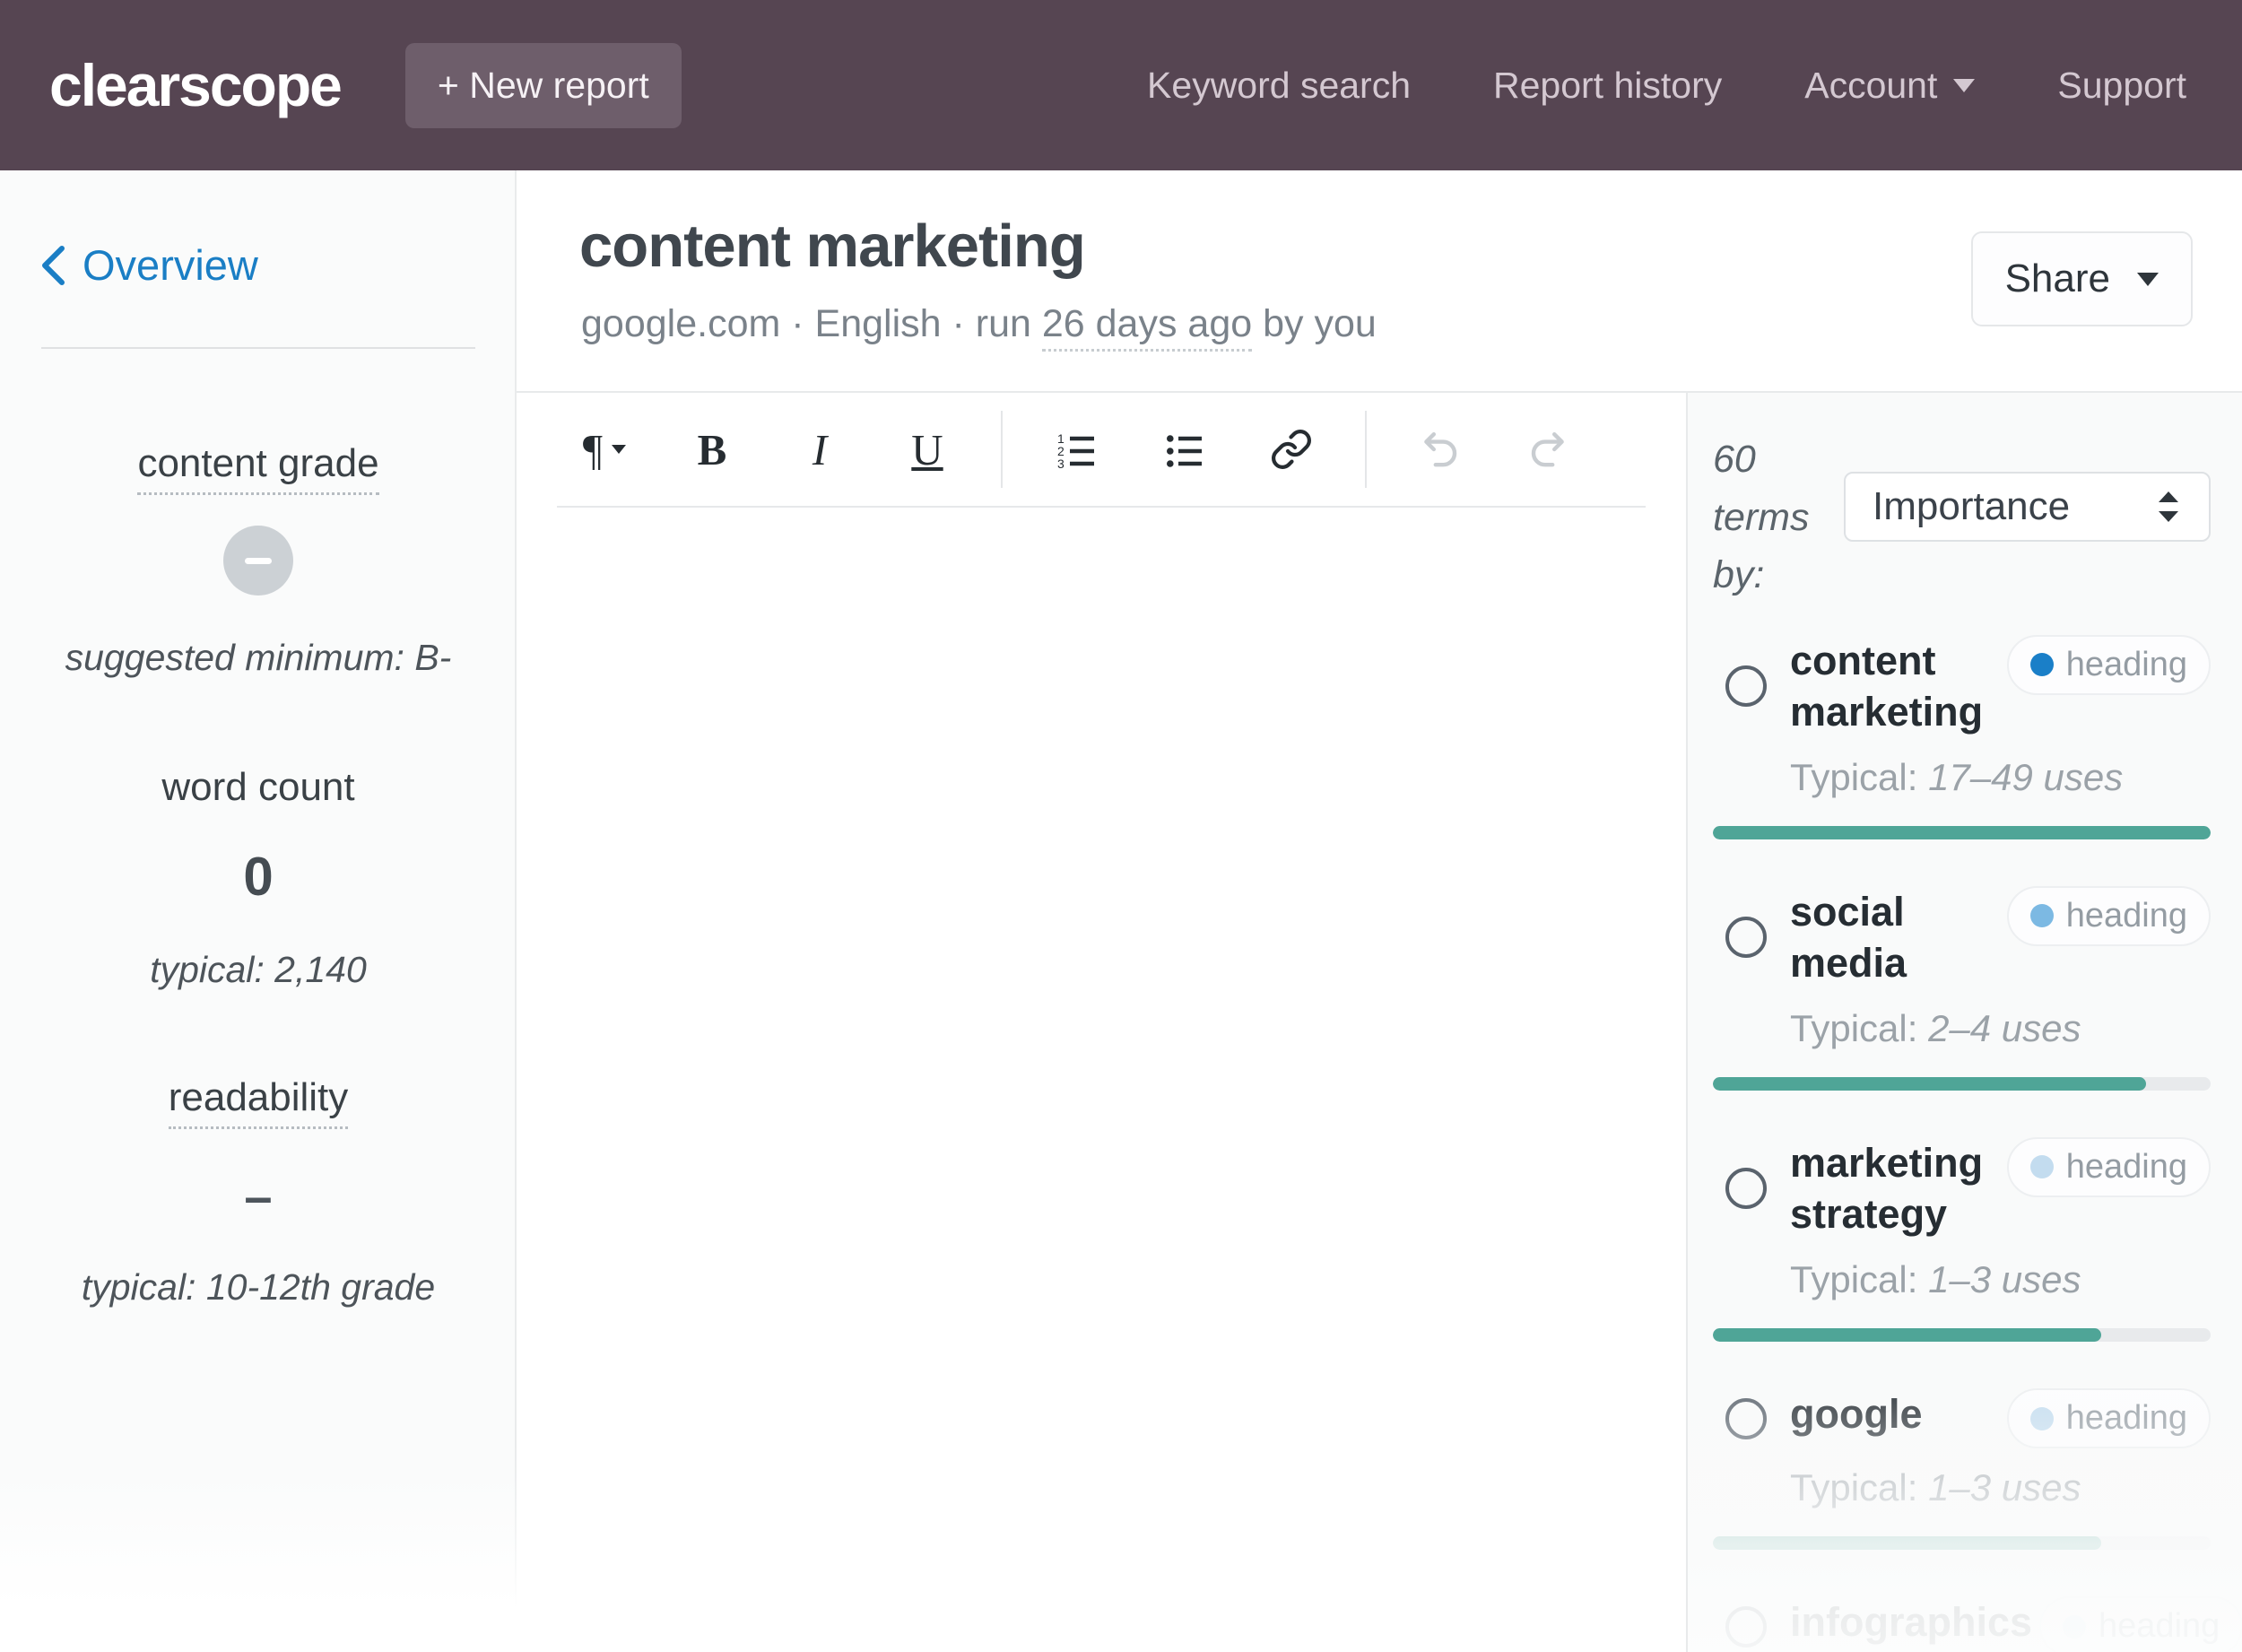  I want to click on chevron-left-icon, so click(53, 265).